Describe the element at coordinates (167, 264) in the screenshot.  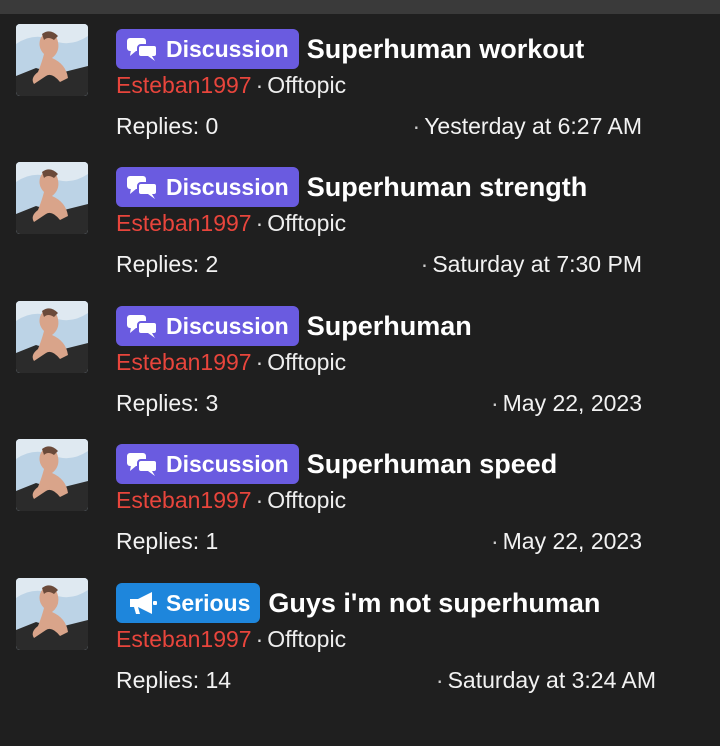
I see `reply-count: Replies: 2` at that location.